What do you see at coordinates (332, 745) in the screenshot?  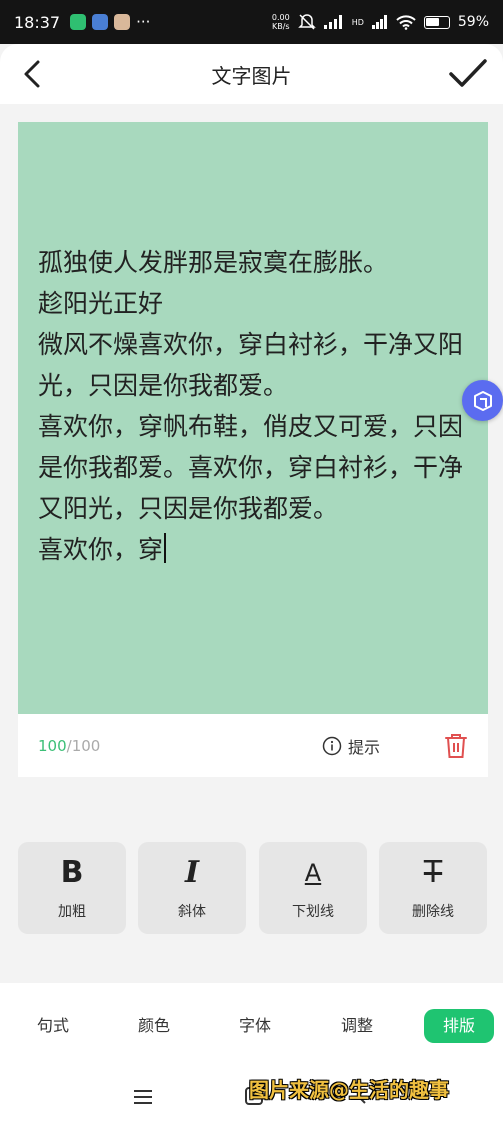 I see `info-icon` at bounding box center [332, 745].